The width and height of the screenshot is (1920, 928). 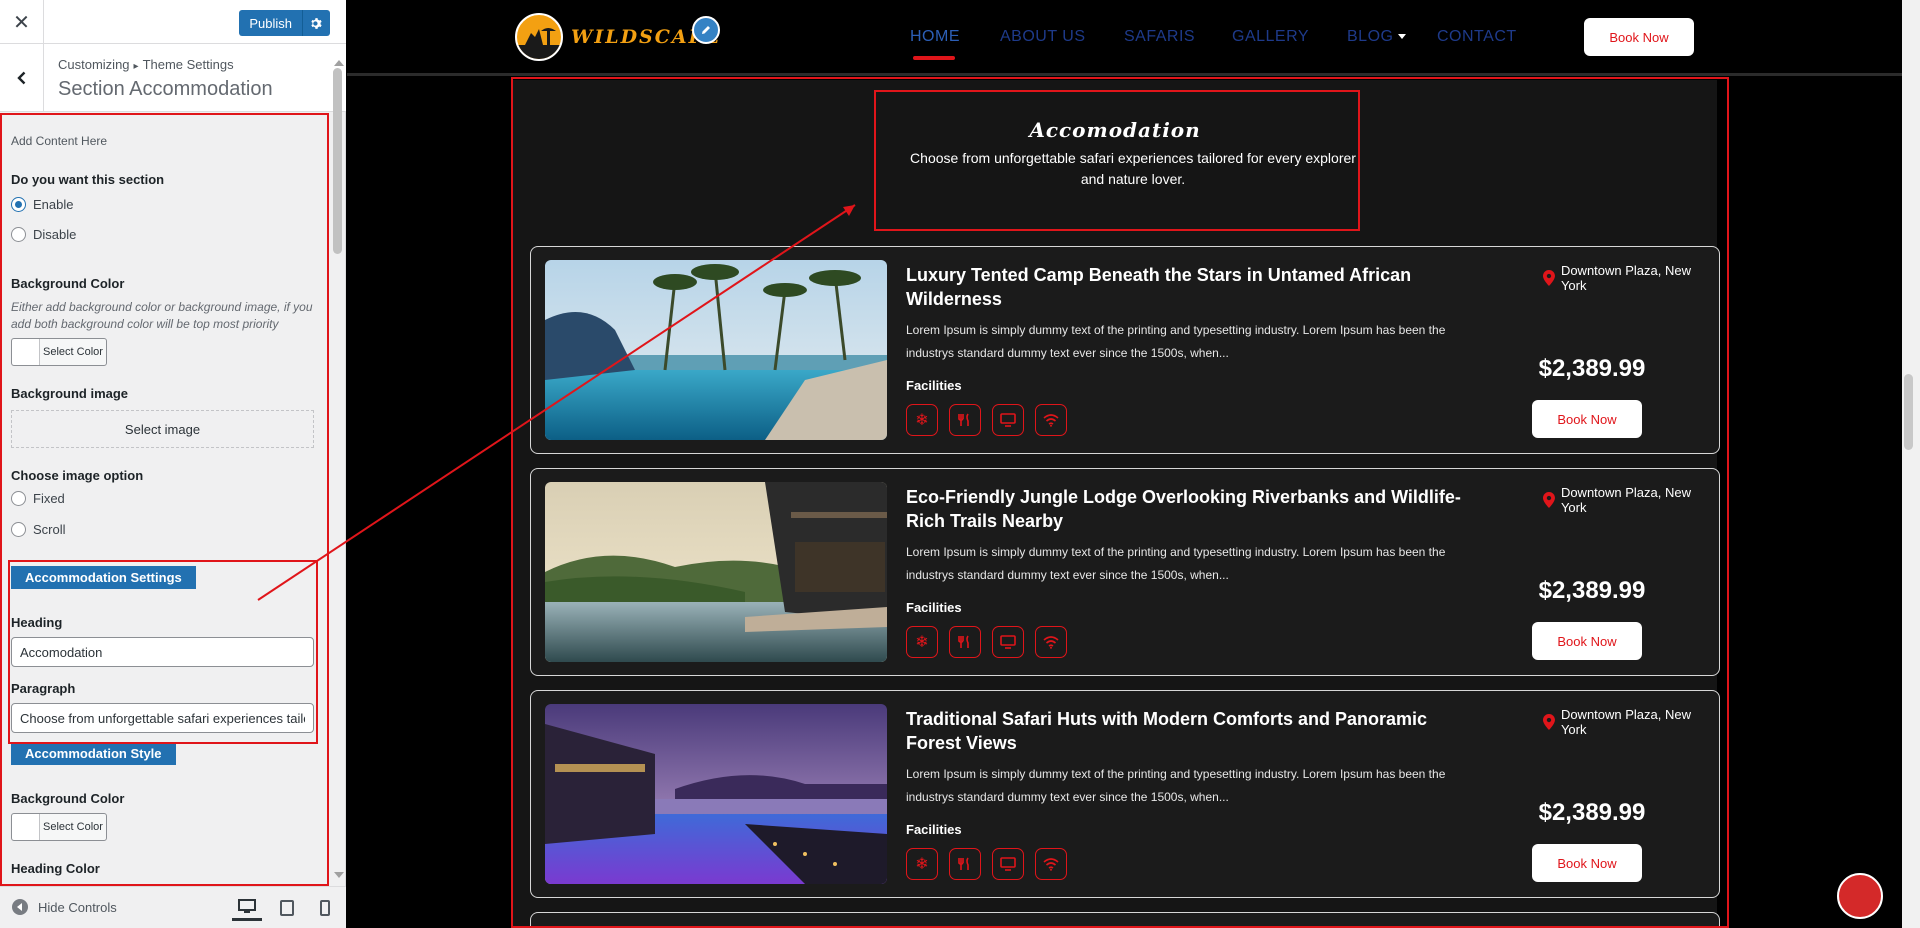 I want to click on hide-controls-label: Hide Controls, so click(x=77, y=907).